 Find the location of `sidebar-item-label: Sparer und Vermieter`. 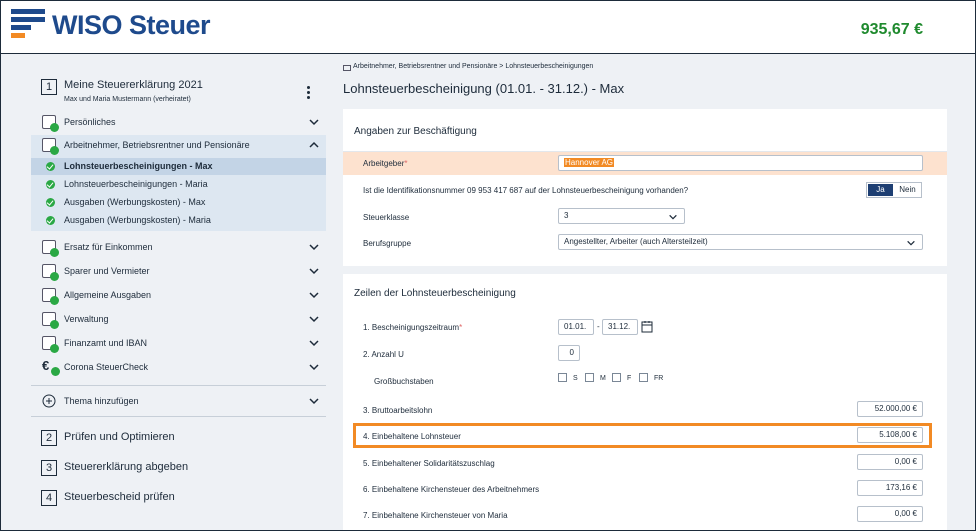

sidebar-item-label: Sparer und Vermieter is located at coordinates (107, 271).